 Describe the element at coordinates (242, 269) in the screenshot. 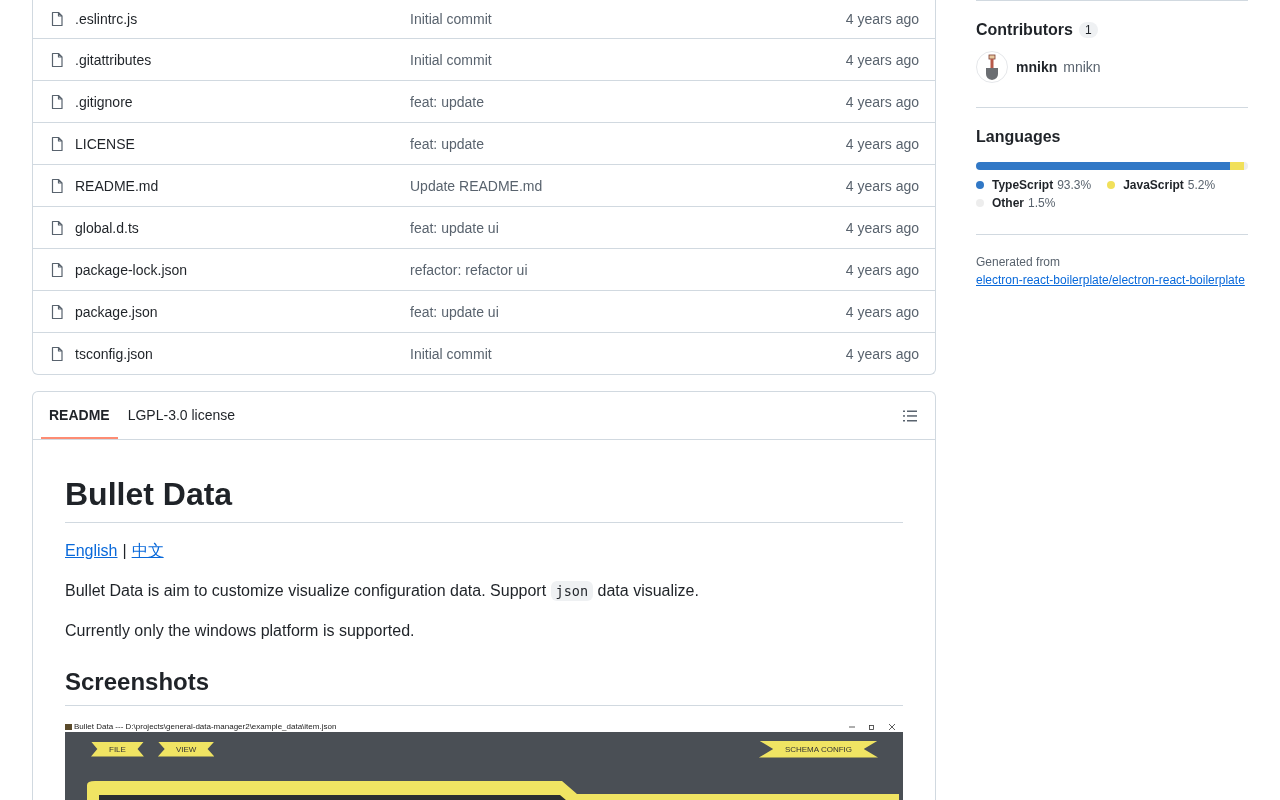

I see `file-name-link: package-lock.json` at that location.